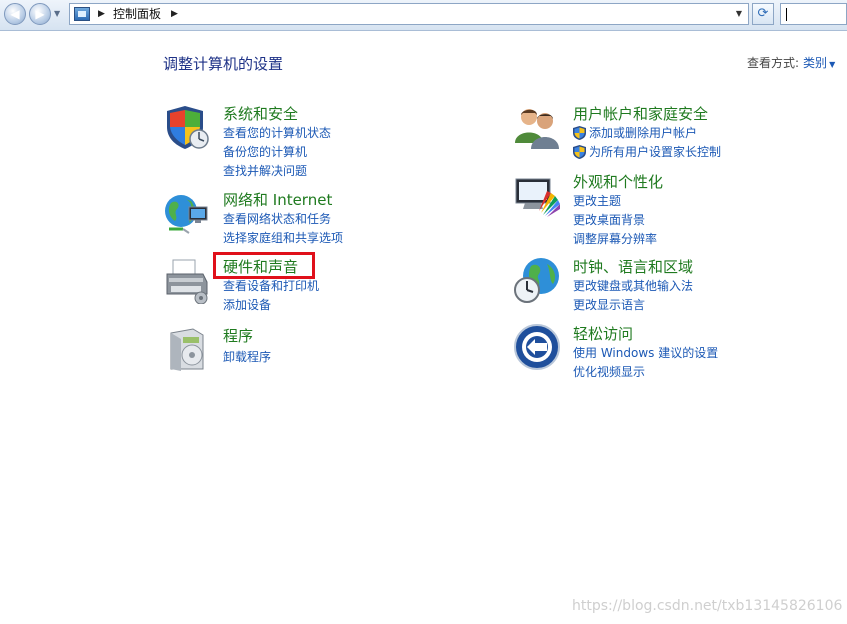 The height and width of the screenshot is (624, 847). Describe the element at coordinates (739, 14) in the screenshot. I see `address-dropdown-icon: ▼` at that location.